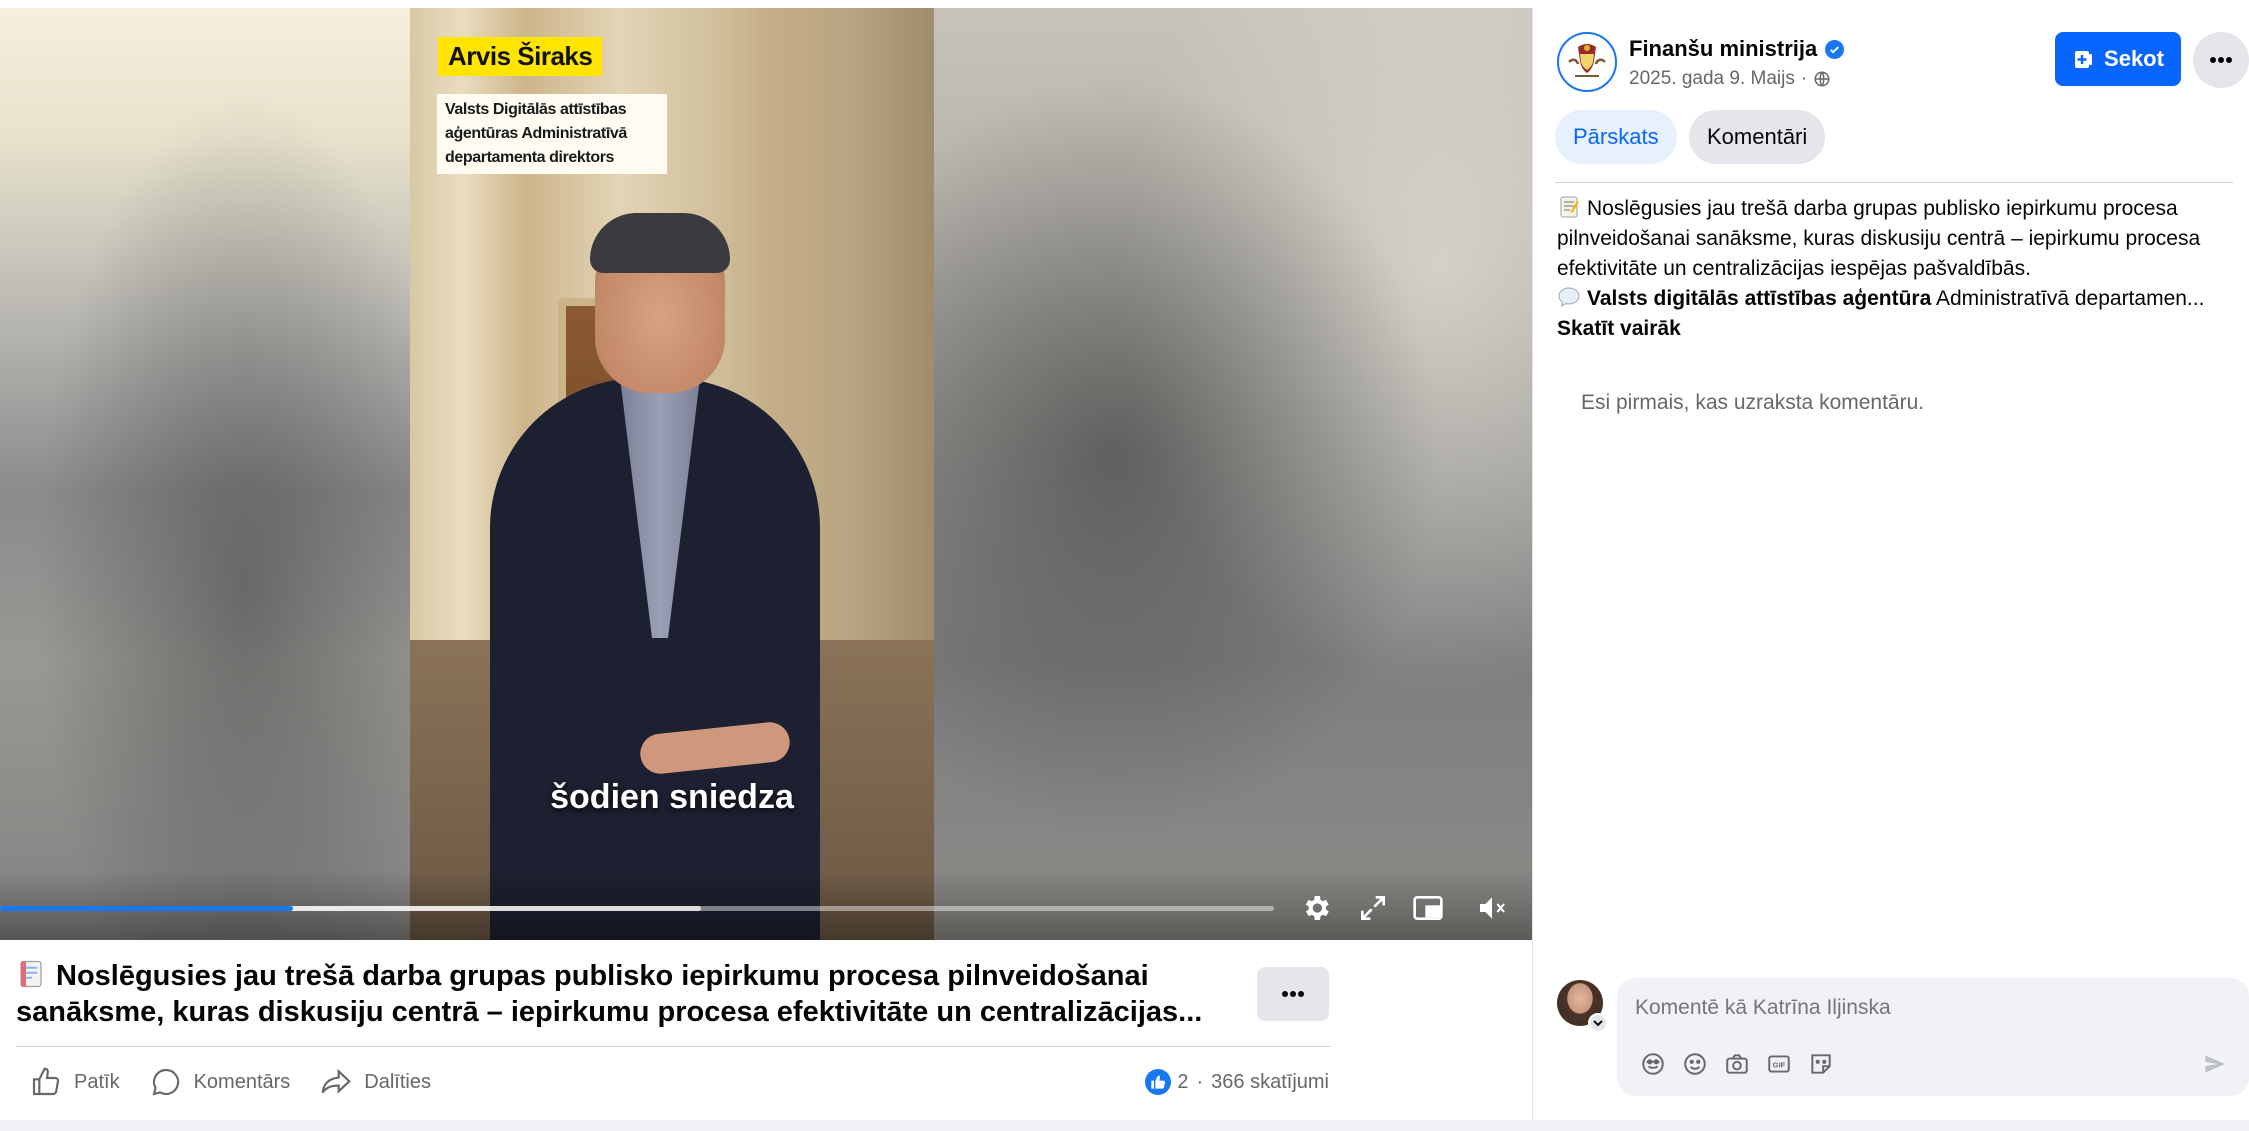 The width and height of the screenshot is (2249, 1131). What do you see at coordinates (336, 1081) in the screenshot?
I see `share-arrow-icon` at bounding box center [336, 1081].